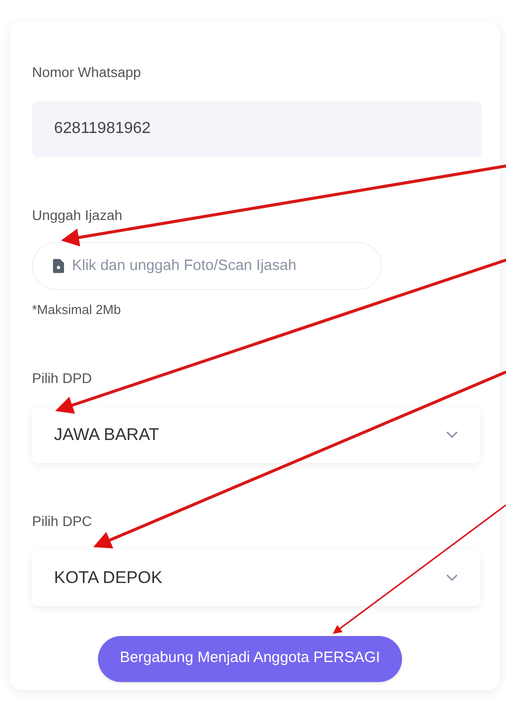  Describe the element at coordinates (256, 434) in the screenshot. I see `select-dropdown: JAWA BARAT` at that location.